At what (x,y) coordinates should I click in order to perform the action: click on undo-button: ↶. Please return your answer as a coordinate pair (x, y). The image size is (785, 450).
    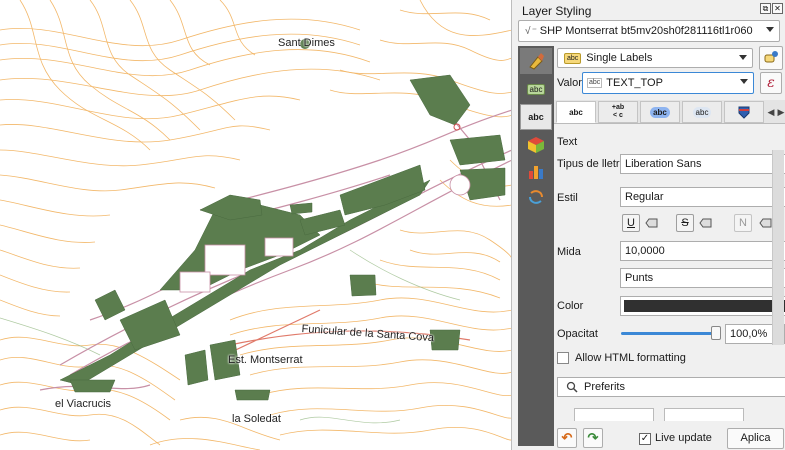
    Looking at the image, I should click on (567, 438).